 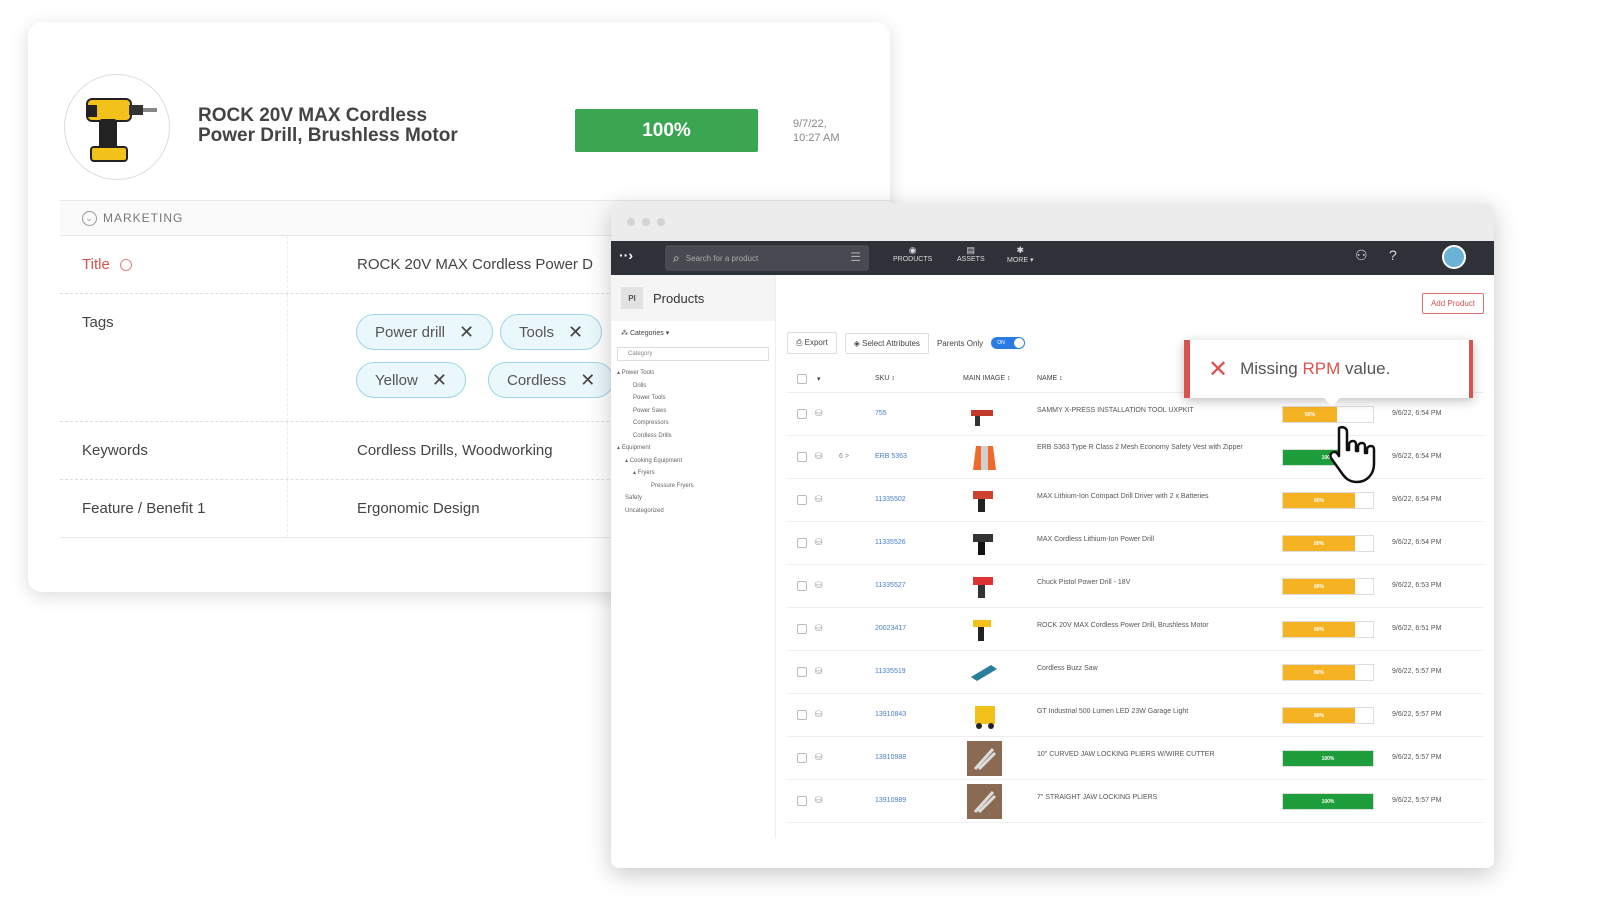 I want to click on sku-link: 755, so click(x=881, y=413).